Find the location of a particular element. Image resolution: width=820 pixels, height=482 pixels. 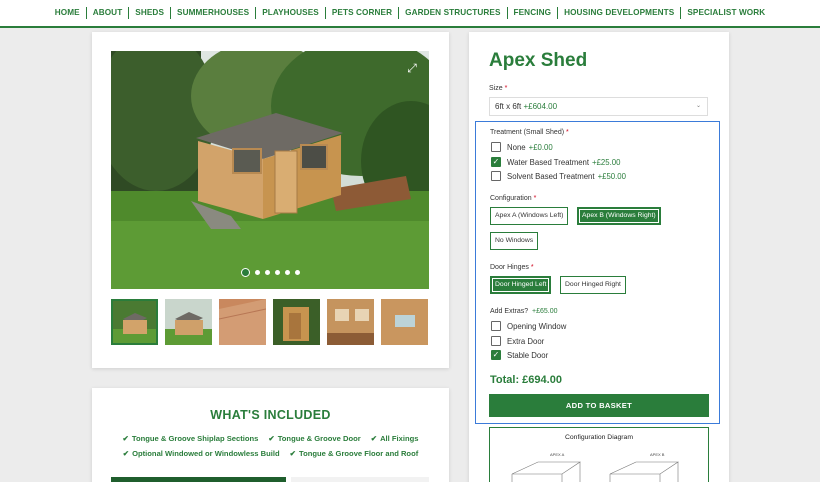

treatment-option-none: None +£0.00 is located at coordinates (522, 147).